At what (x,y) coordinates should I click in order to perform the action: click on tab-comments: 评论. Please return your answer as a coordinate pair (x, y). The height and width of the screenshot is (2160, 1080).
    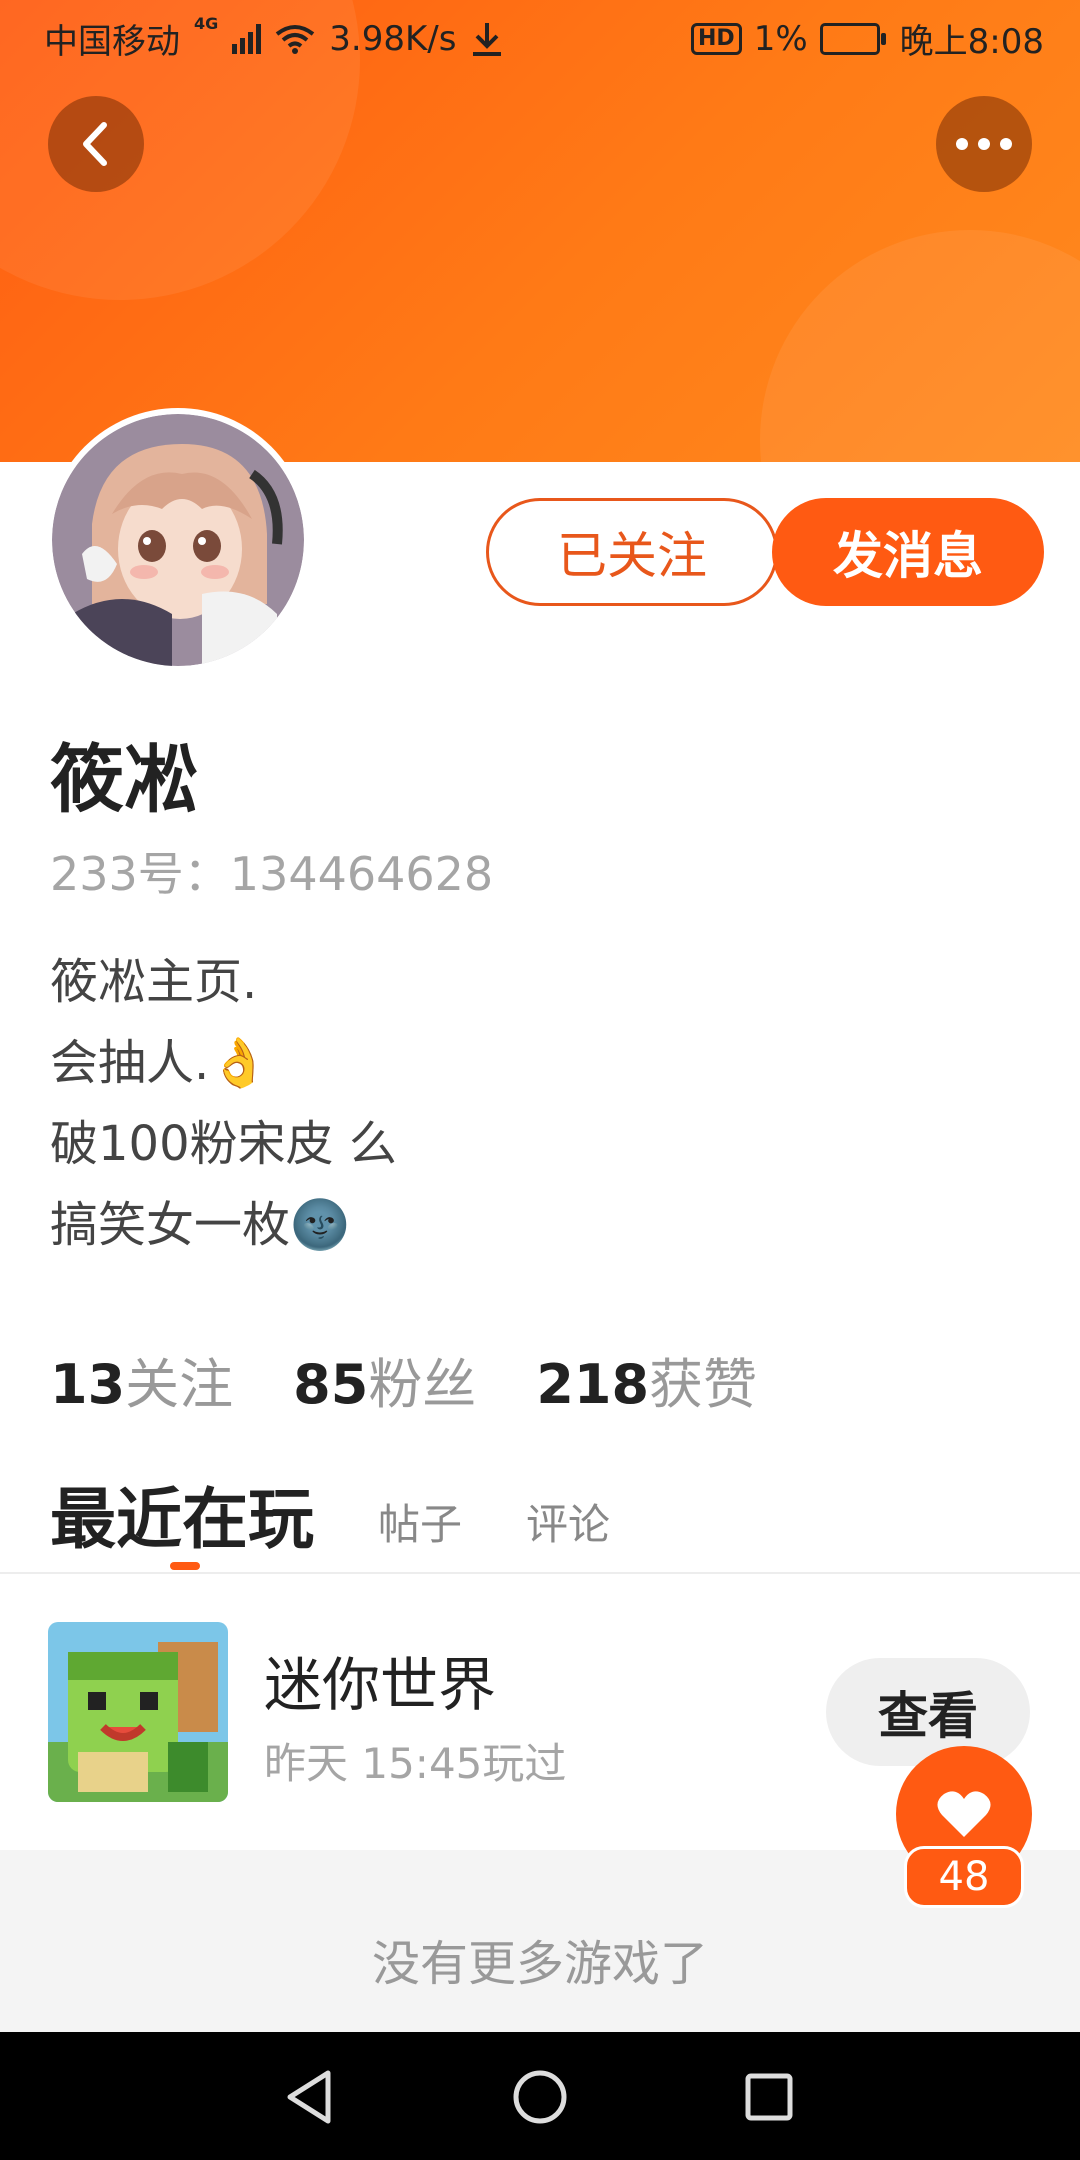
    Looking at the image, I should click on (568, 1526).